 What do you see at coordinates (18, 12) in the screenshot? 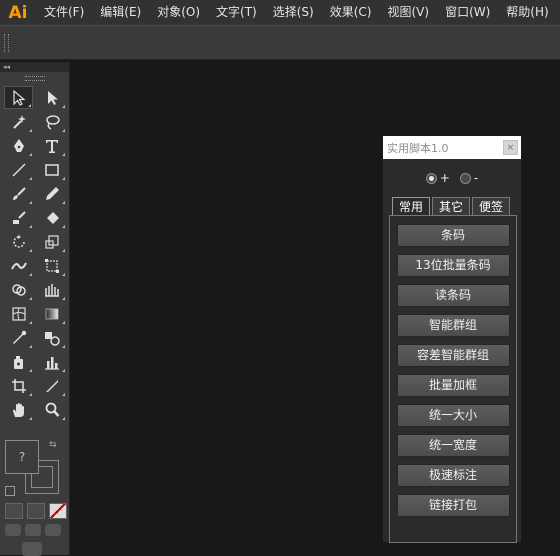
I see `app-logo: Ai` at bounding box center [18, 12].